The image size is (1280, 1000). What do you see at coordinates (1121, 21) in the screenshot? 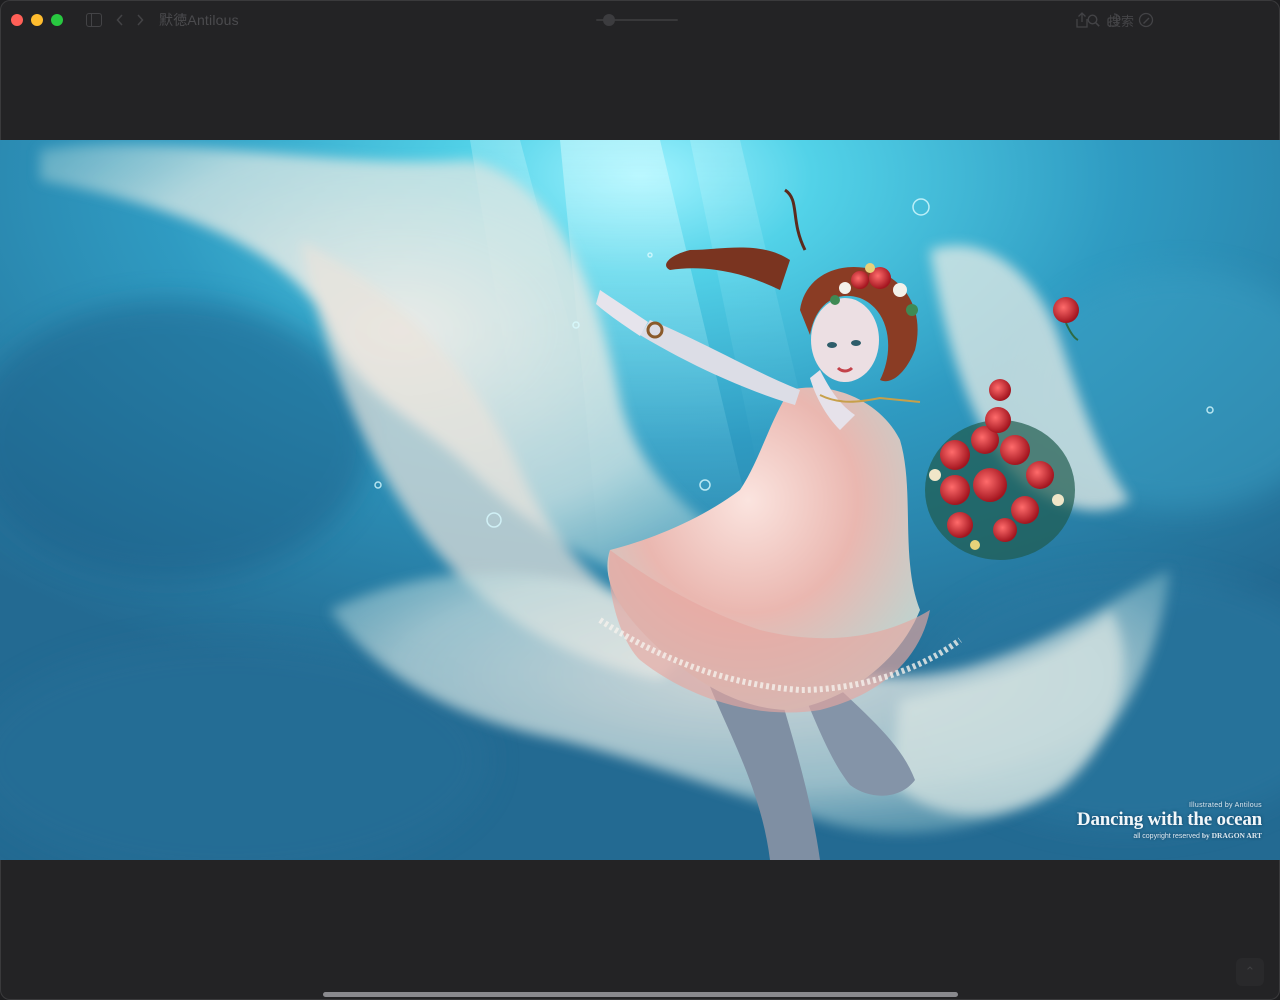
I see `search-placeholder: 搜索` at bounding box center [1121, 21].